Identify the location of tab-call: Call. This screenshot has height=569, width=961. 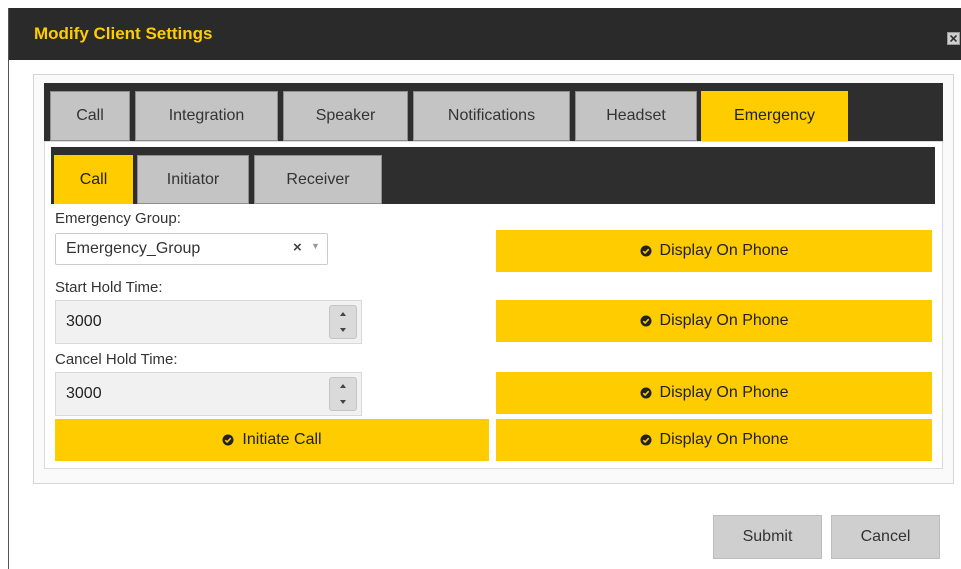
(90, 116).